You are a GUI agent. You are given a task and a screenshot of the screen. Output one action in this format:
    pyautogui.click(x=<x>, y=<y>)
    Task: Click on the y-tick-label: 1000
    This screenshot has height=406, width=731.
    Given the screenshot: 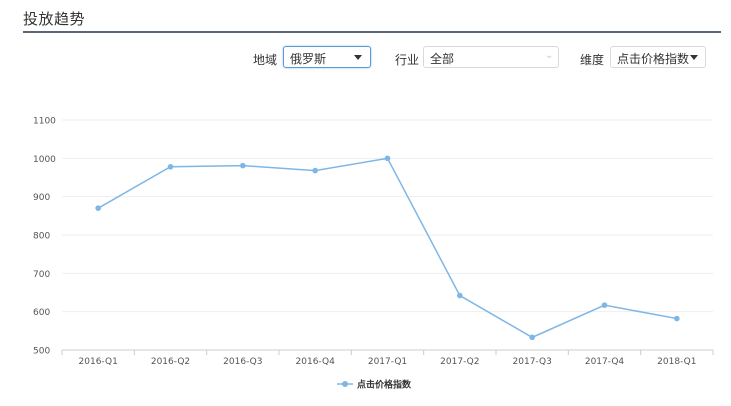 What is the action you would take?
    pyautogui.click(x=44, y=160)
    